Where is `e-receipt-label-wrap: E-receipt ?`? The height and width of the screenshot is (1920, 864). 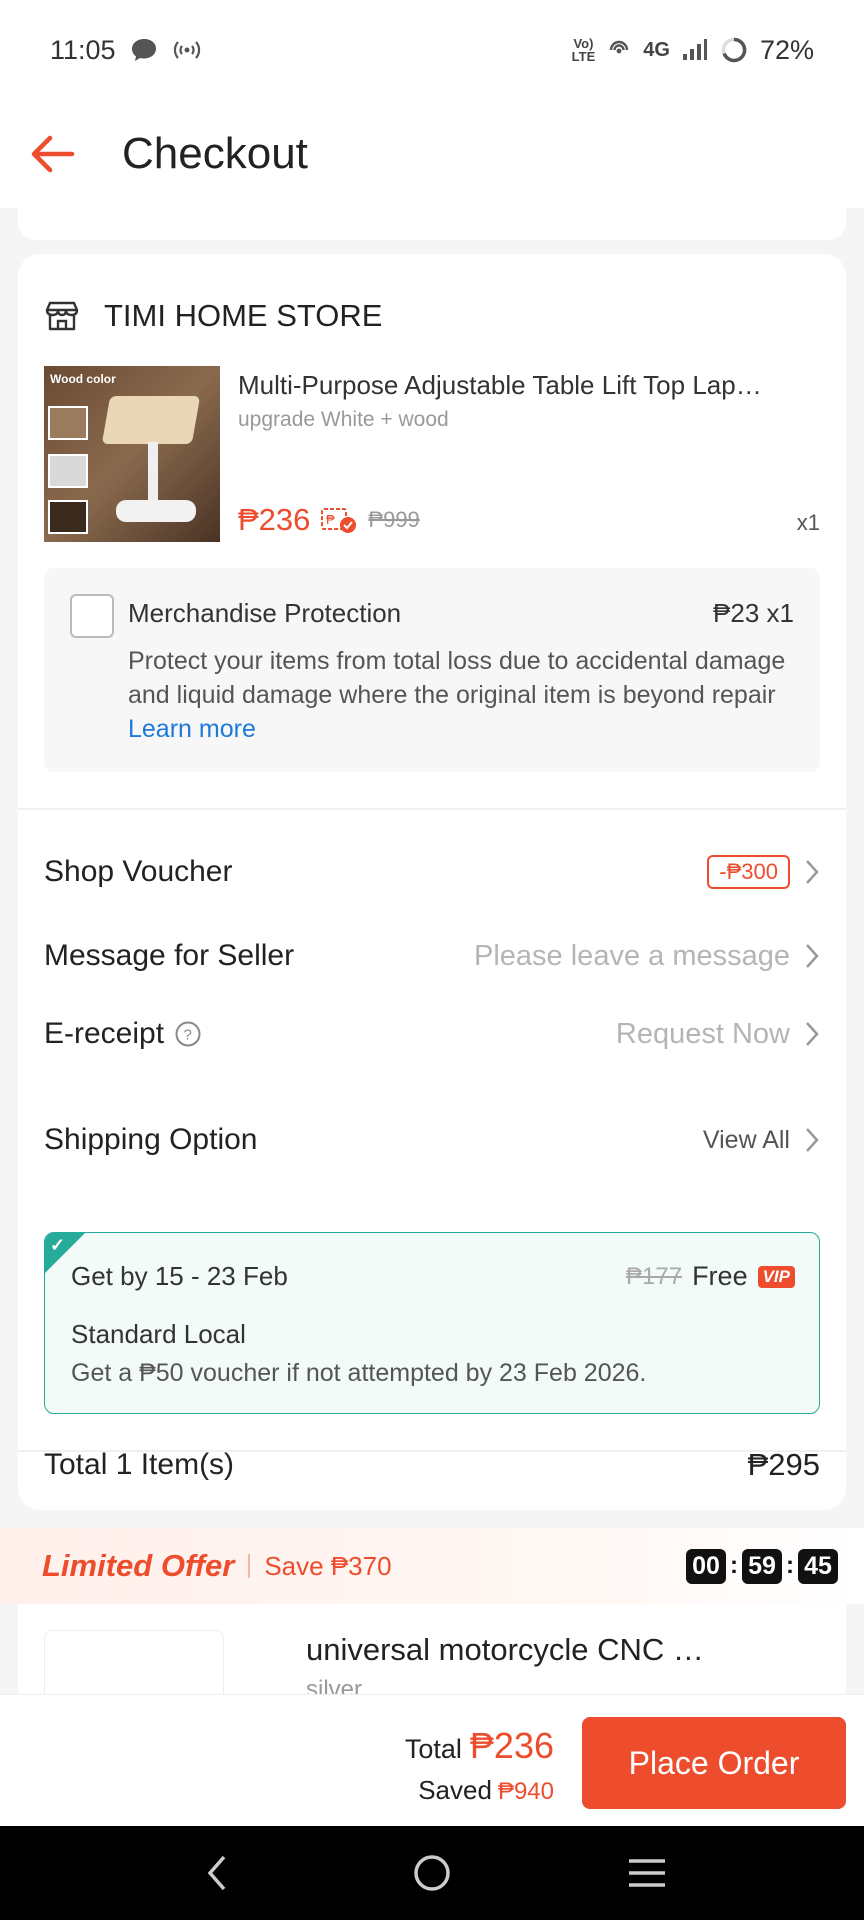 e-receipt-label-wrap: E-receipt ? is located at coordinates (123, 1034).